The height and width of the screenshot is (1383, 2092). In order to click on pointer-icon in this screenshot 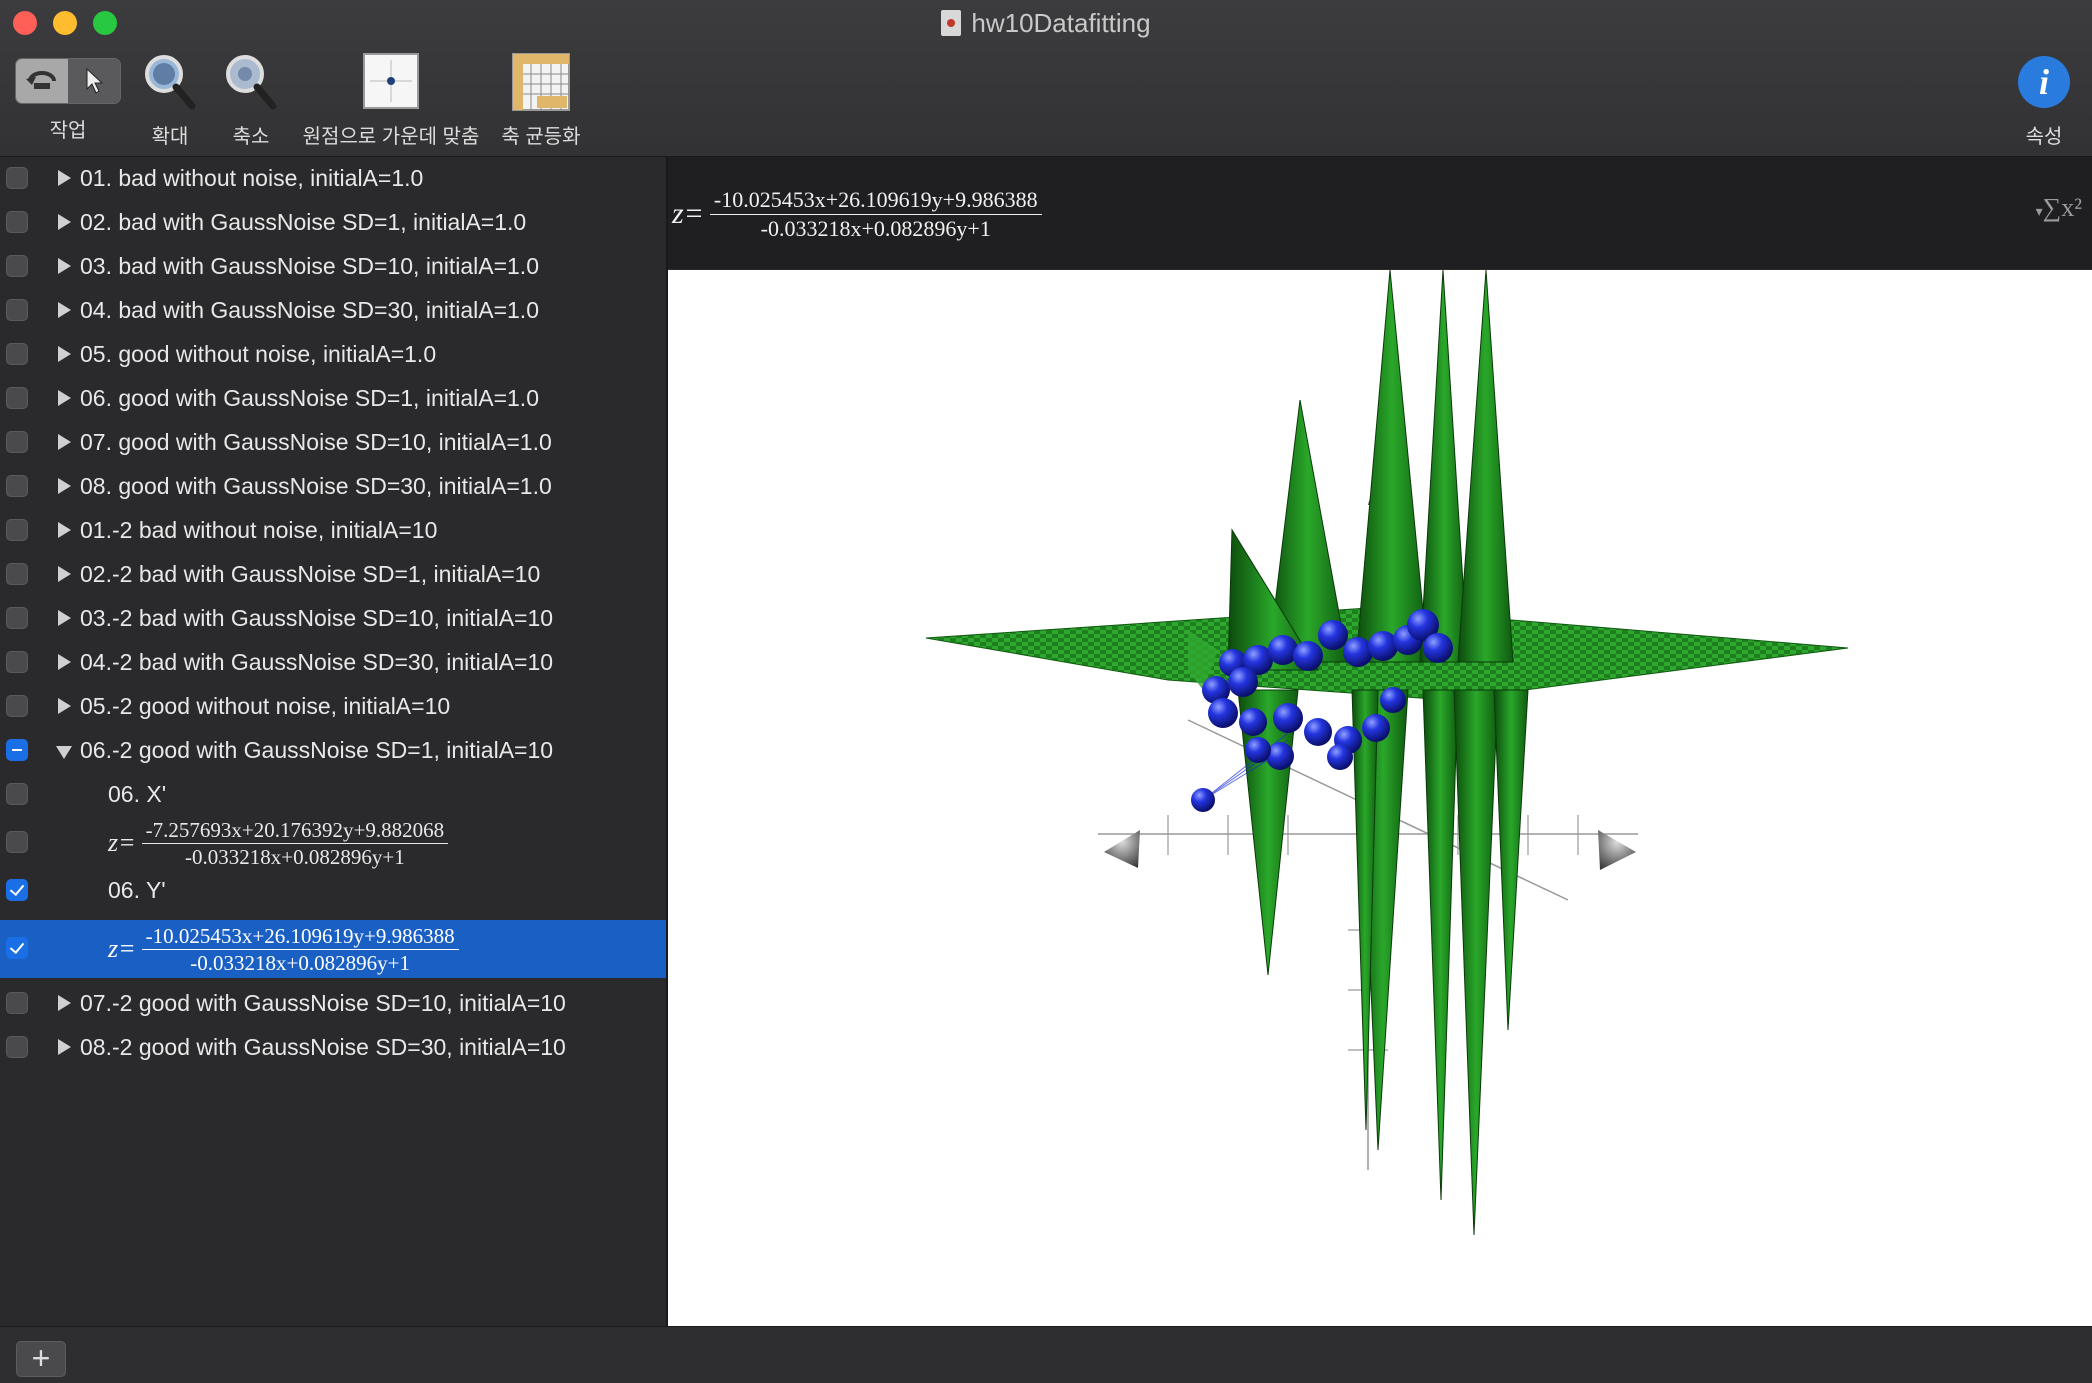, I will do `click(94, 81)`.